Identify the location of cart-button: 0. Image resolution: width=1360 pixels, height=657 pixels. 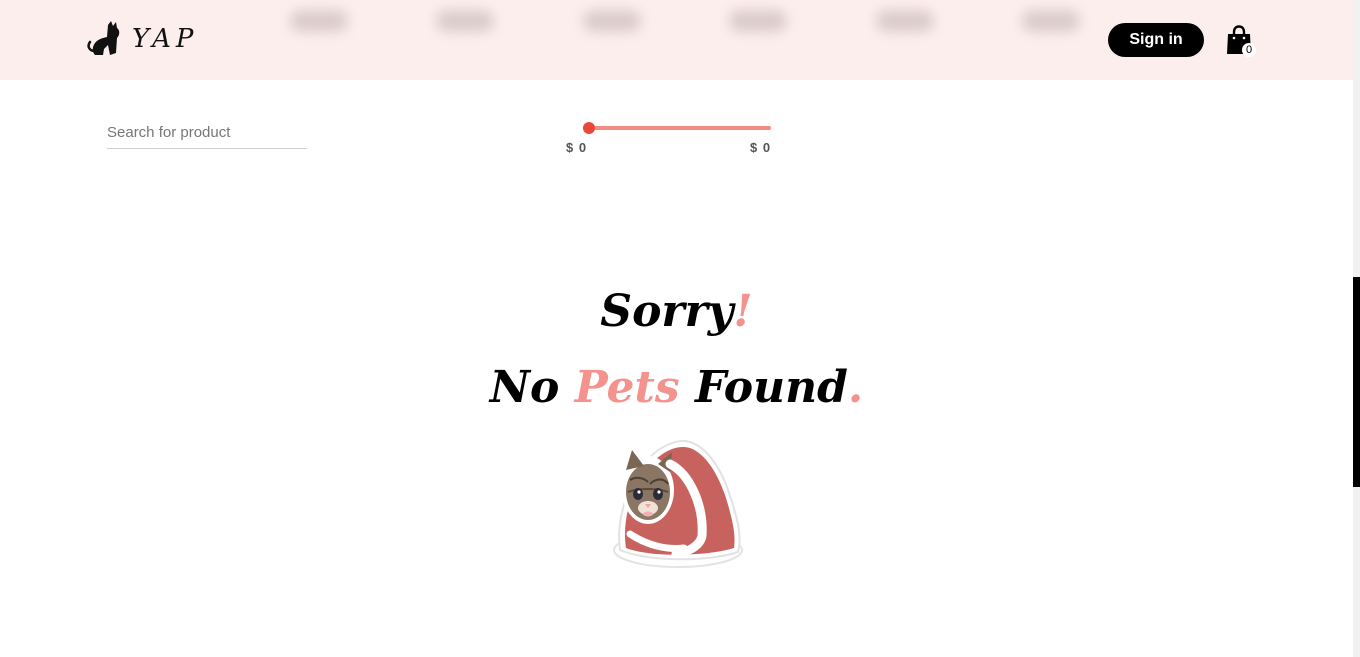
(1241, 42).